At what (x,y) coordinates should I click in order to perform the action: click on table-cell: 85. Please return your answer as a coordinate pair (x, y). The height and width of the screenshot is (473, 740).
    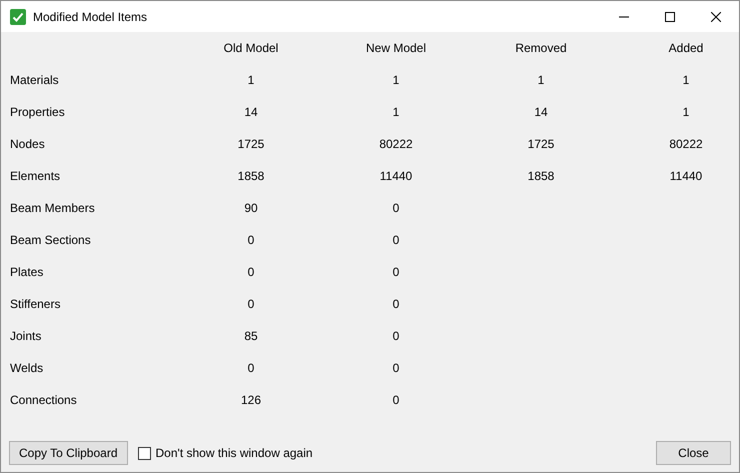
    Looking at the image, I should click on (251, 336).